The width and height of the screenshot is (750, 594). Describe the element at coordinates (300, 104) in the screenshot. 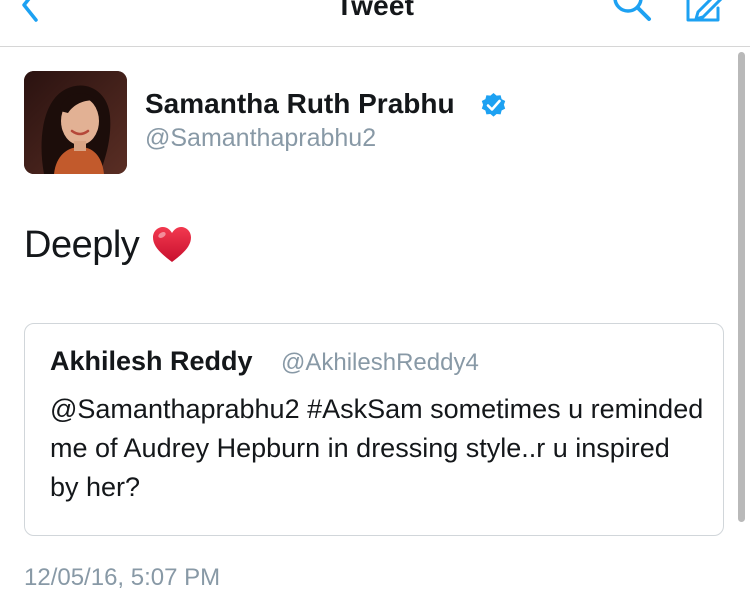

I see `author-name: Samantha Ruth Prabhu` at that location.